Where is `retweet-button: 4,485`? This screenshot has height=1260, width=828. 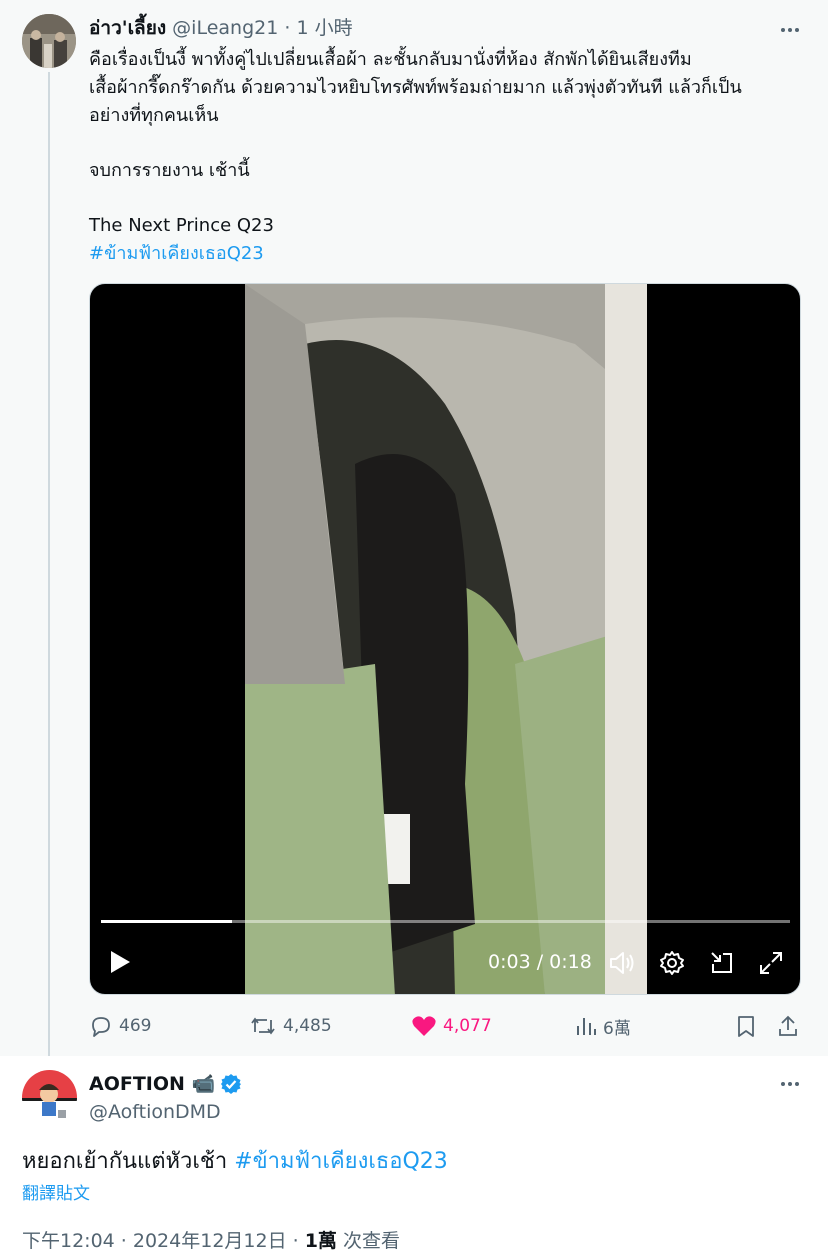
retweet-button: 4,485 is located at coordinates (290, 1026).